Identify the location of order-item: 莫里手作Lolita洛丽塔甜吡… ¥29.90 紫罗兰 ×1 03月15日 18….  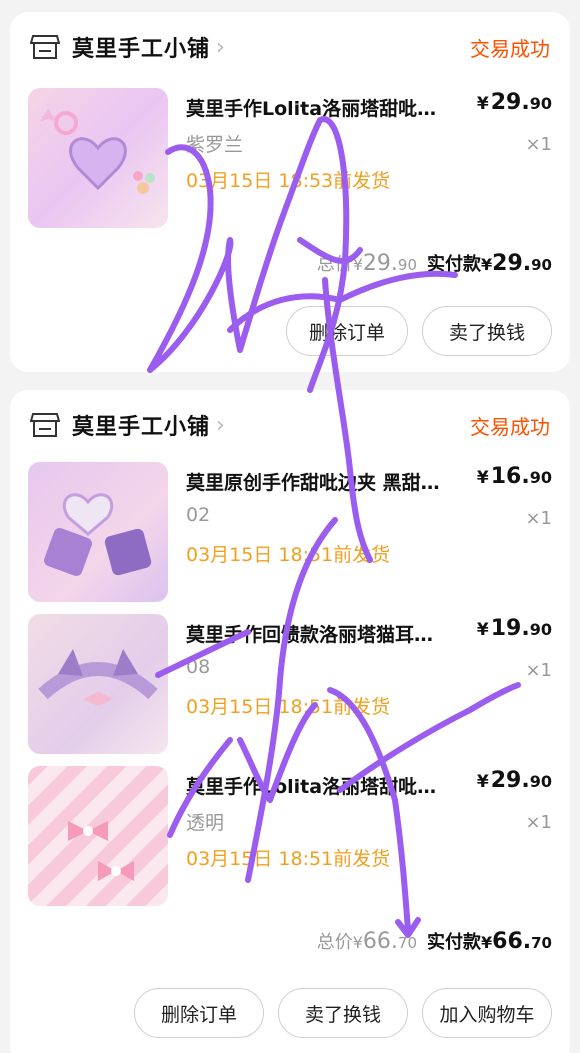
(290, 158).